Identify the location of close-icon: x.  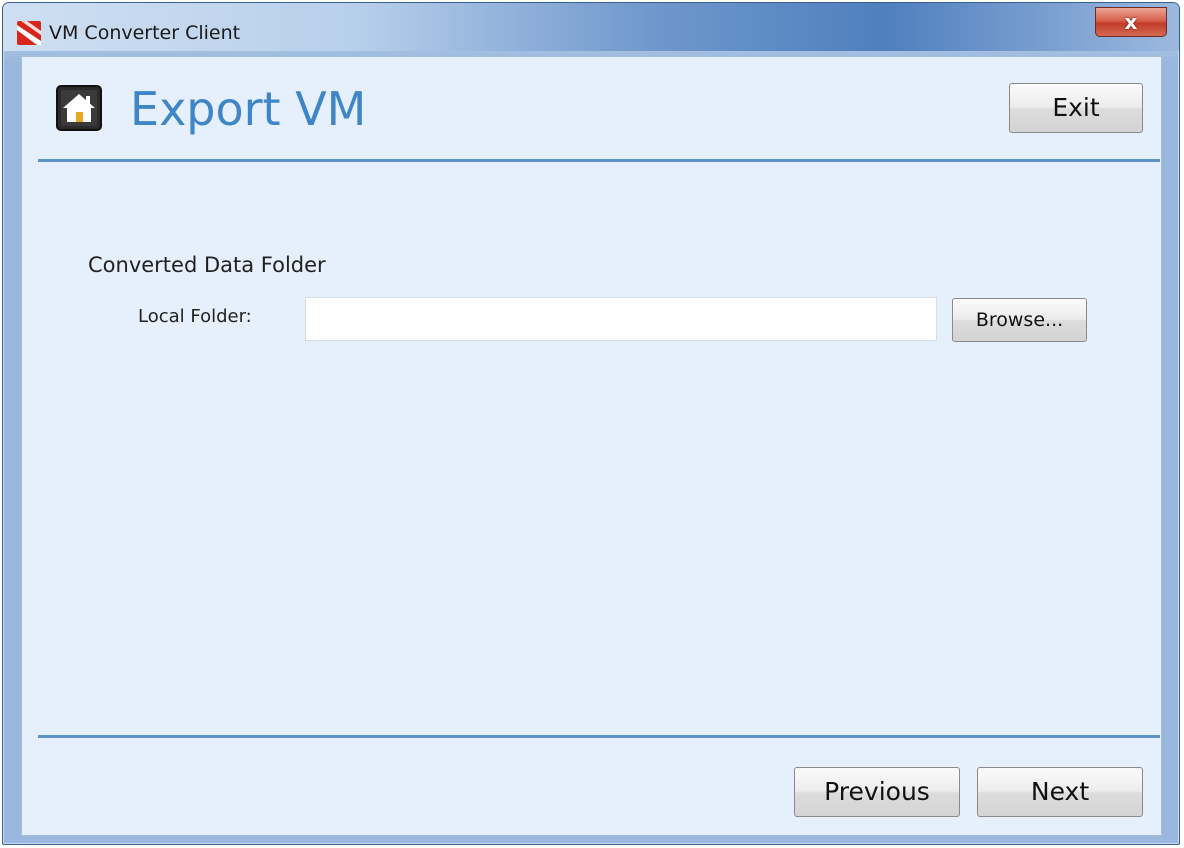
(1131, 22).